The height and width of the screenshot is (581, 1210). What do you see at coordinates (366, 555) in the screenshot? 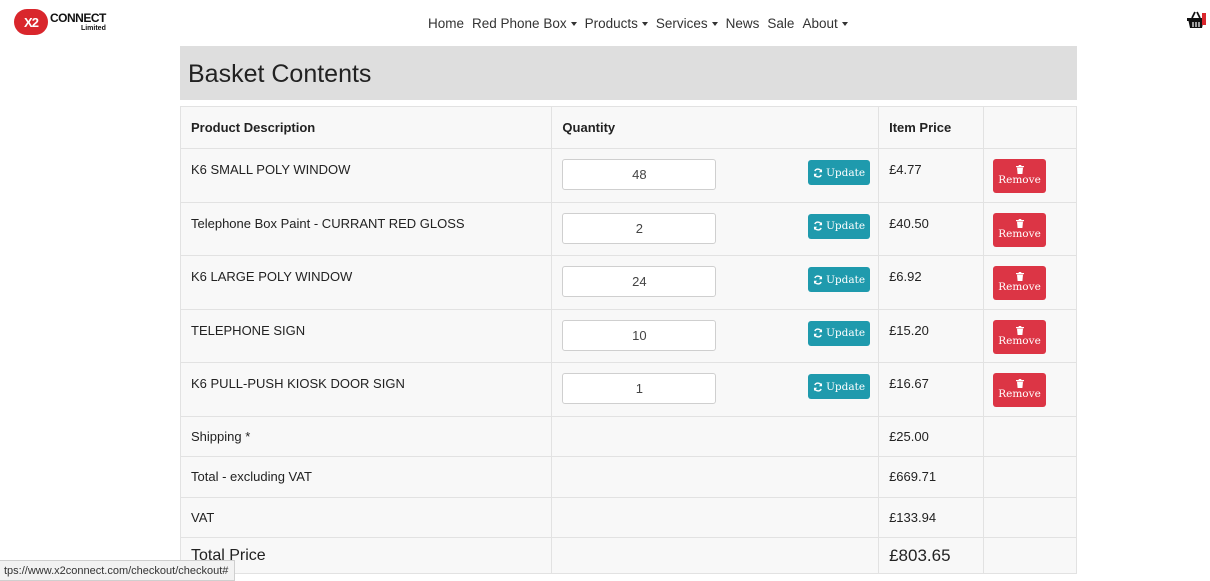
I see `total-price-label: Total Price` at bounding box center [366, 555].